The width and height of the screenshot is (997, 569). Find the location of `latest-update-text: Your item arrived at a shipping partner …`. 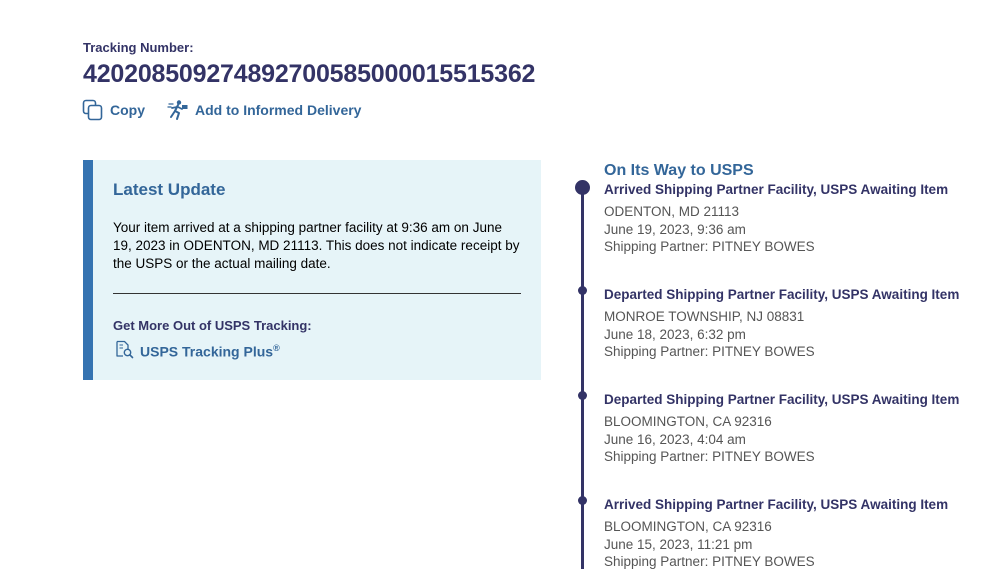

latest-update-text: Your item arrived at a shipping partner … is located at coordinates (316, 245).